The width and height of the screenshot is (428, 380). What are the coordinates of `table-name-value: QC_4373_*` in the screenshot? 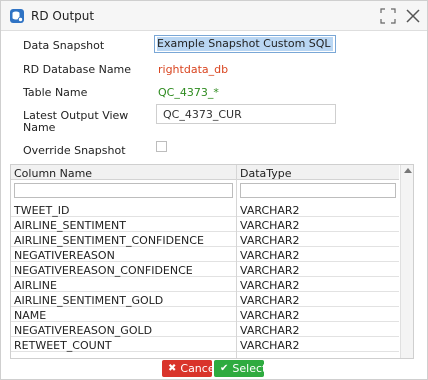 It's located at (188, 92).